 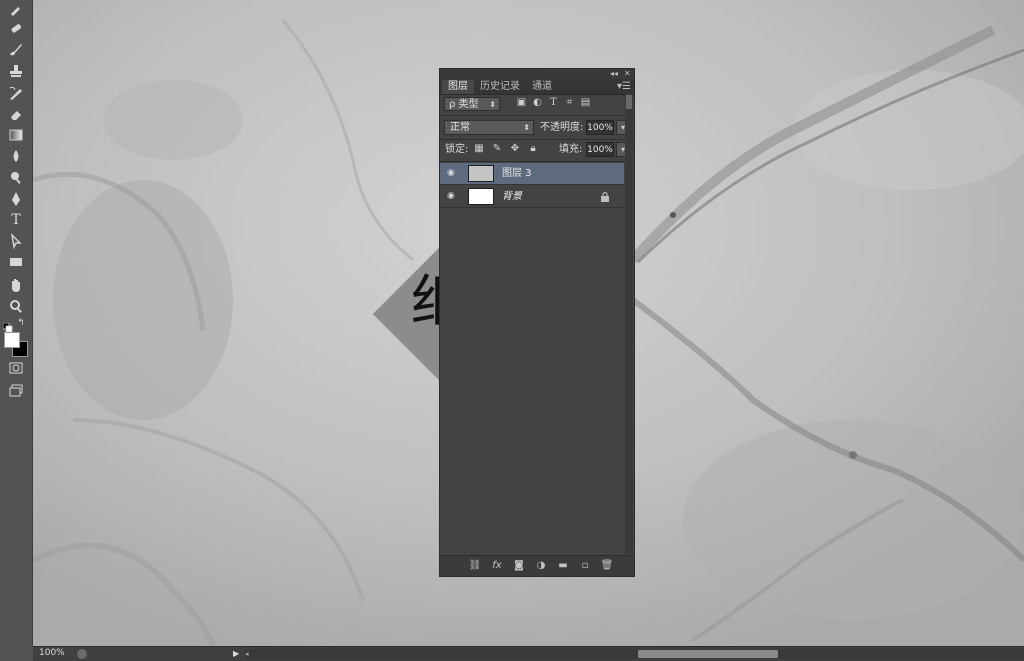 What do you see at coordinates (464, 104) in the screenshot?
I see `filter-label: ρ 类型` at bounding box center [464, 104].